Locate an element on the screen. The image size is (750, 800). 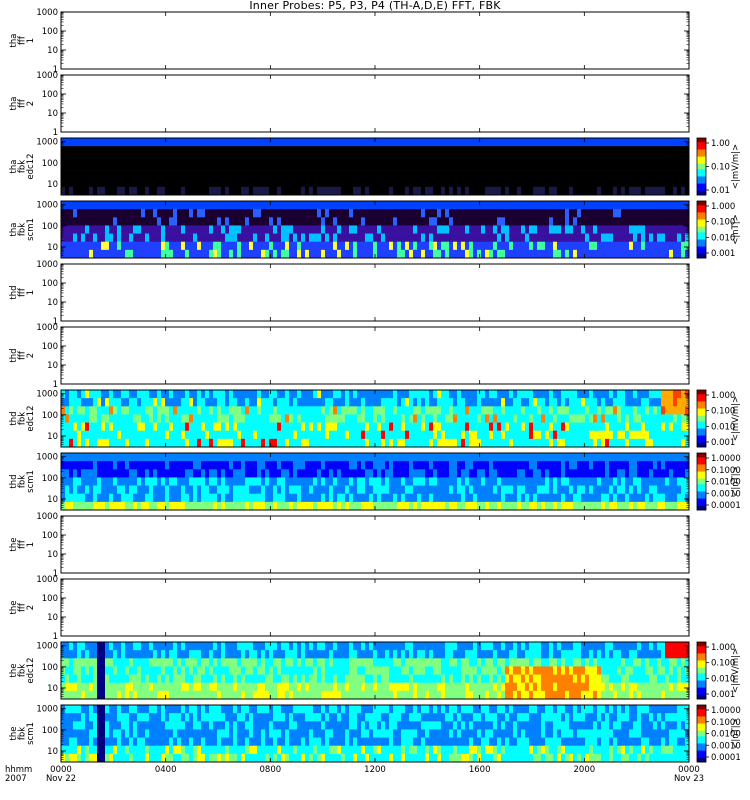
y-tick-label: 1000 is located at coordinates (47, 206).